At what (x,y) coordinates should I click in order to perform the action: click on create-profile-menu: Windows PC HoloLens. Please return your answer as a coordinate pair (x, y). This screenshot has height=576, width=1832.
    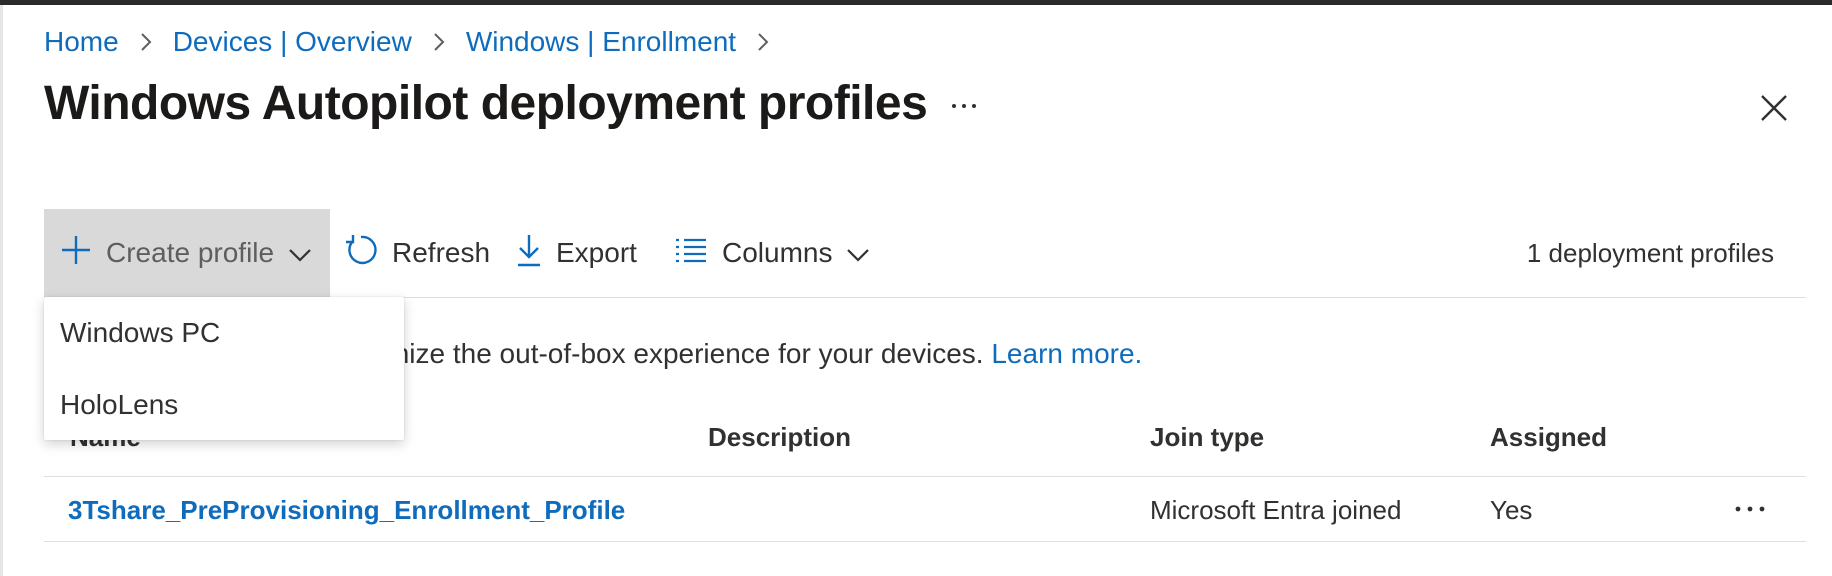
    Looking at the image, I should click on (224, 368).